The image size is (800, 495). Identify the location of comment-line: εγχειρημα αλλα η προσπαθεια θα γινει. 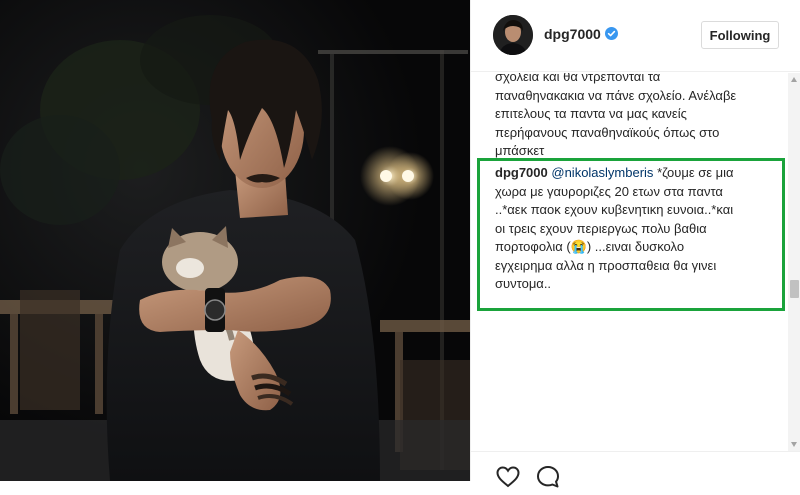
(606, 265).